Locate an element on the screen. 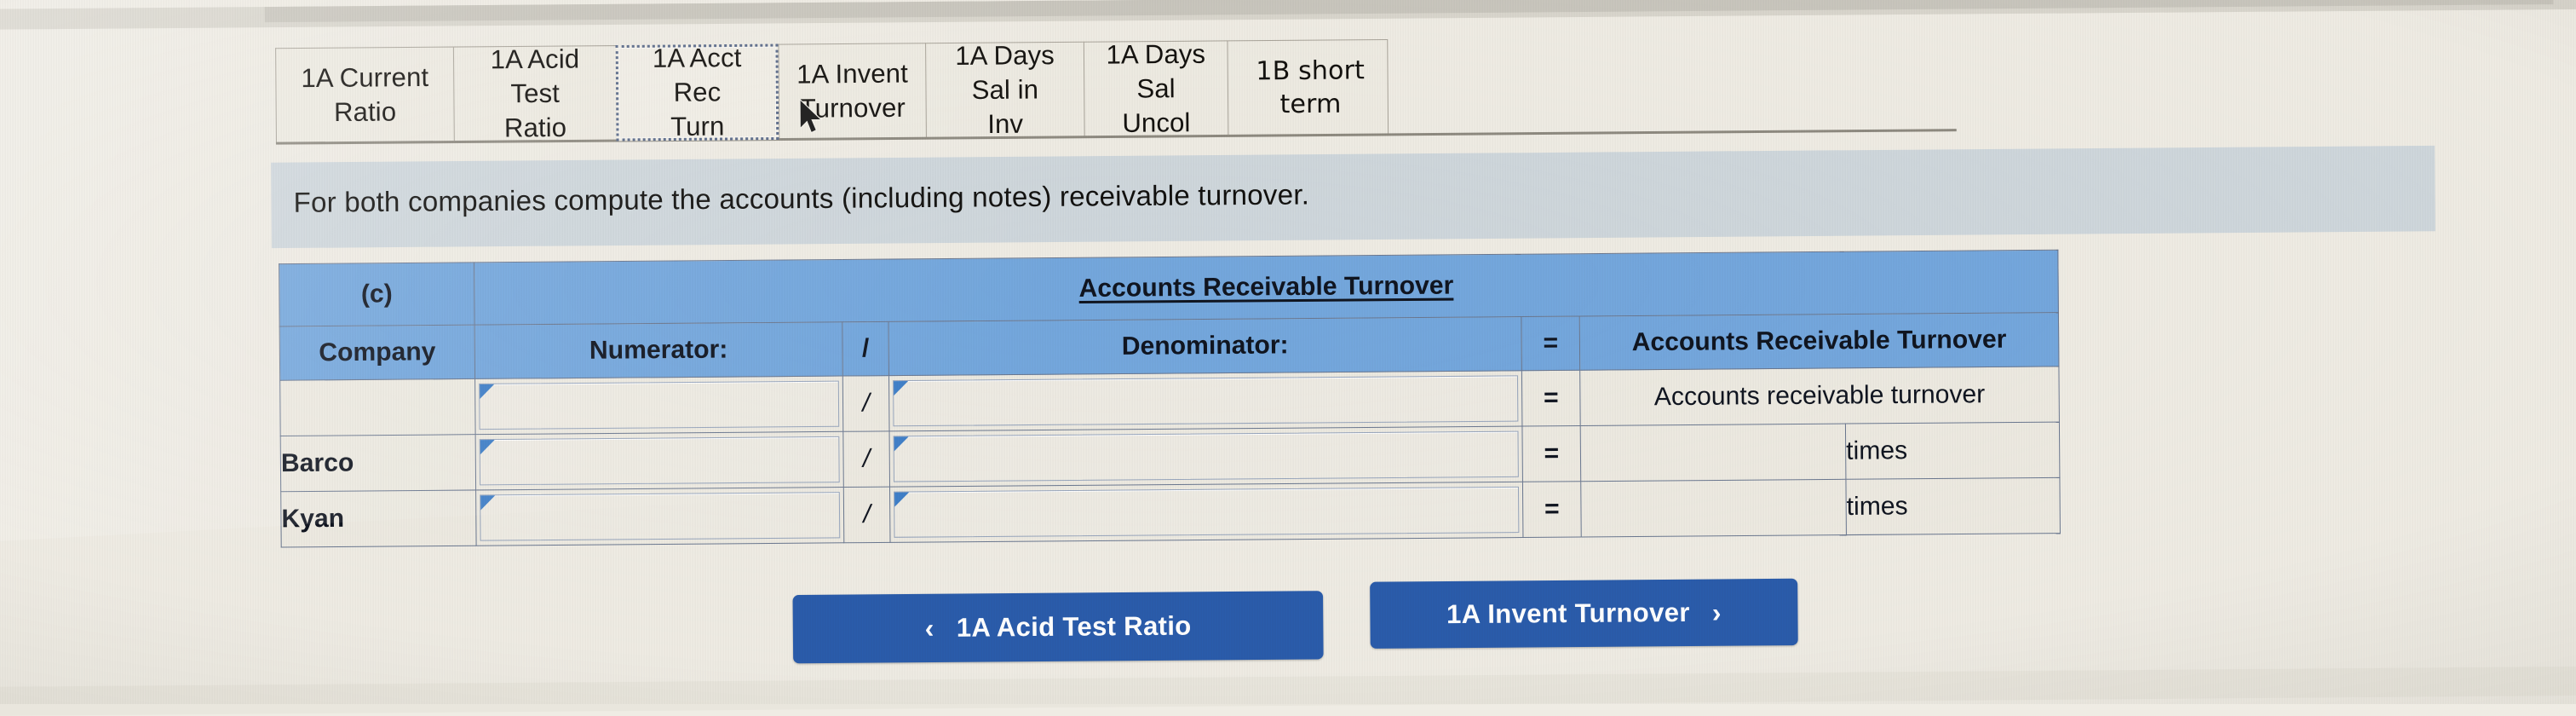  next-tab-label: 1A Invent Turnover is located at coordinates (1568, 613).